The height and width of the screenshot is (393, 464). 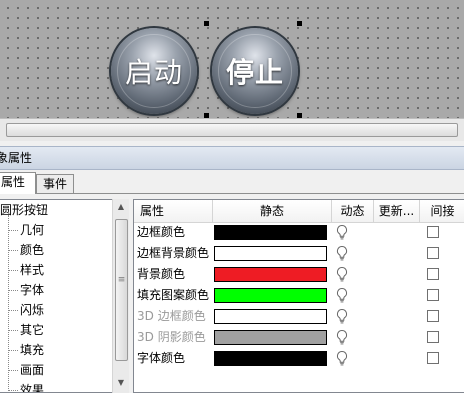 What do you see at coordinates (32, 250) in the screenshot?
I see `tree-item-label: 颜色` at bounding box center [32, 250].